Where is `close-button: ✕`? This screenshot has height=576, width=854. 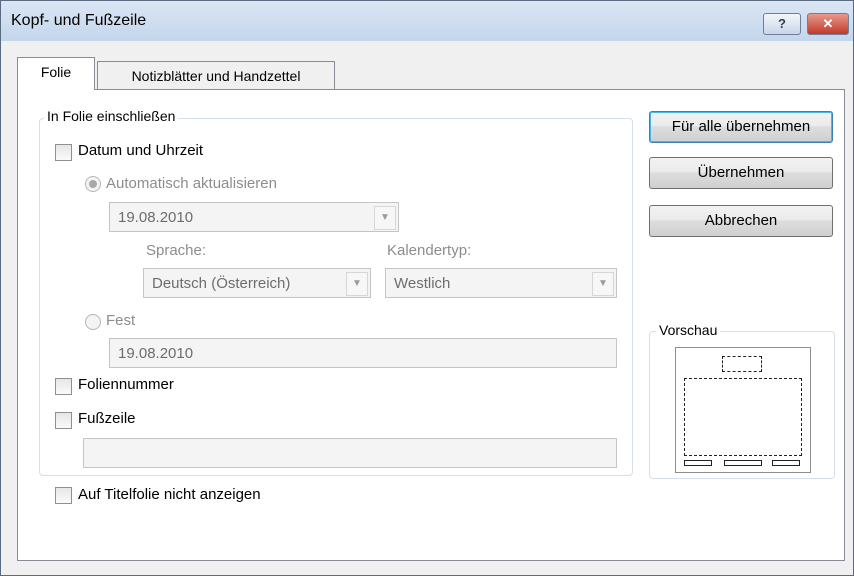 close-button: ✕ is located at coordinates (828, 24).